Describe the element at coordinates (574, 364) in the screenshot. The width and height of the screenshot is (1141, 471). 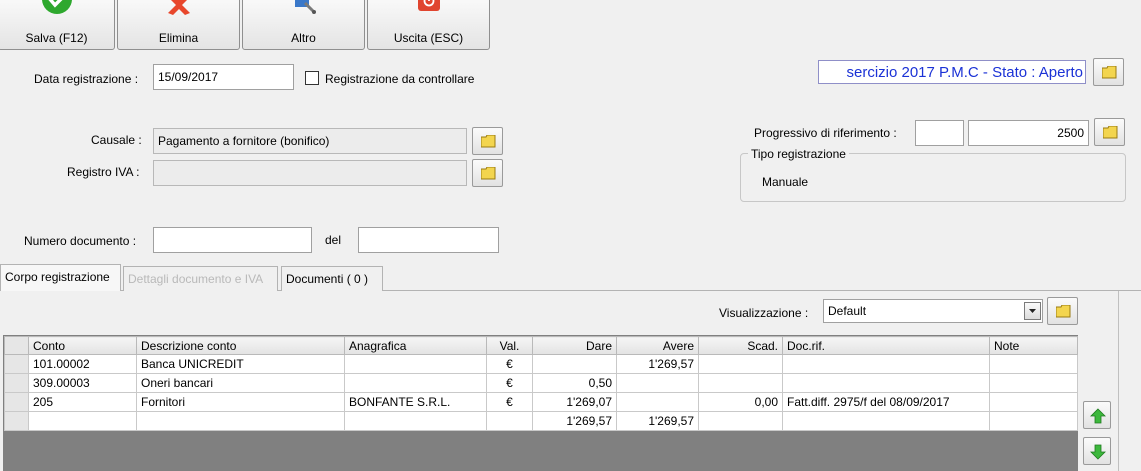
I see `cell-dare` at that location.